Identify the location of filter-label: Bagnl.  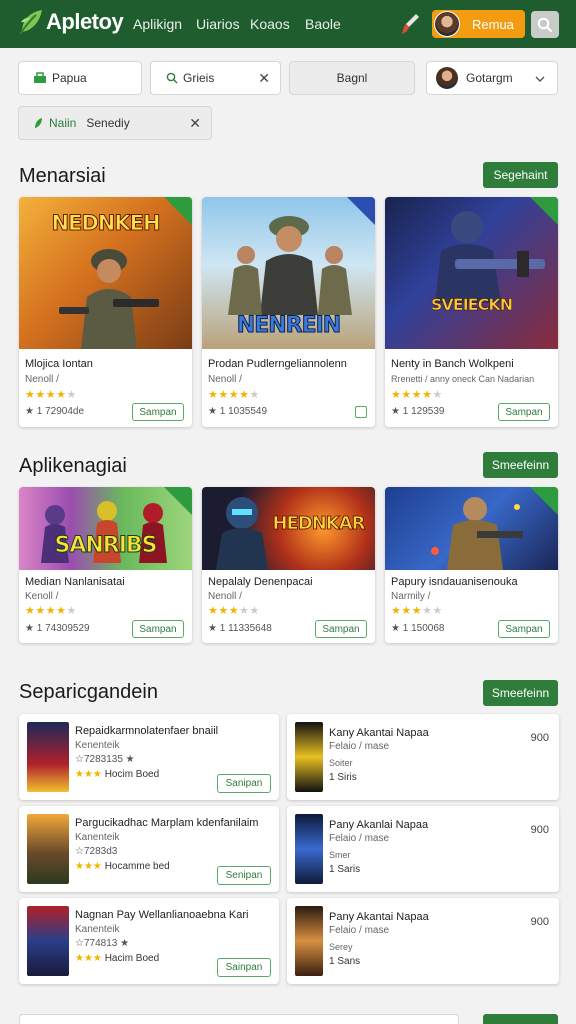
(352, 78).